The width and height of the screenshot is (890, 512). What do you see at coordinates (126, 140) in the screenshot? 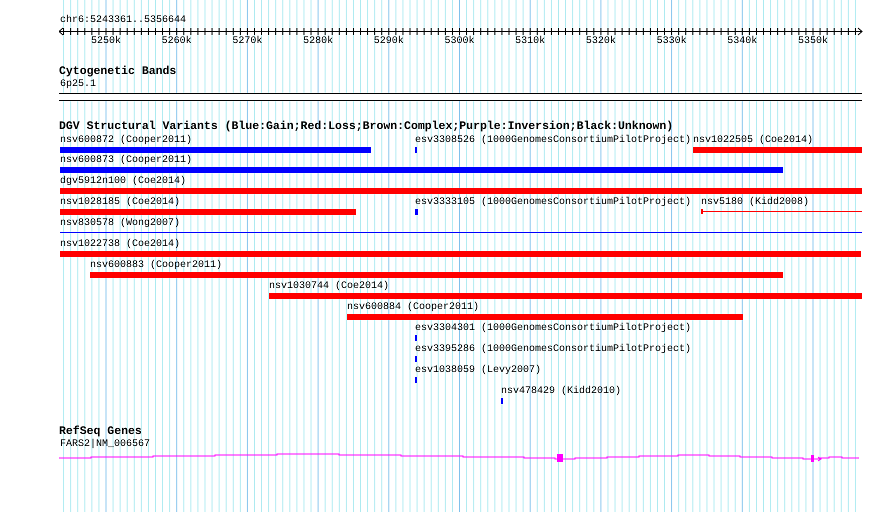
I see `variant-label: nsv600872 (Cooper2011)` at bounding box center [126, 140].